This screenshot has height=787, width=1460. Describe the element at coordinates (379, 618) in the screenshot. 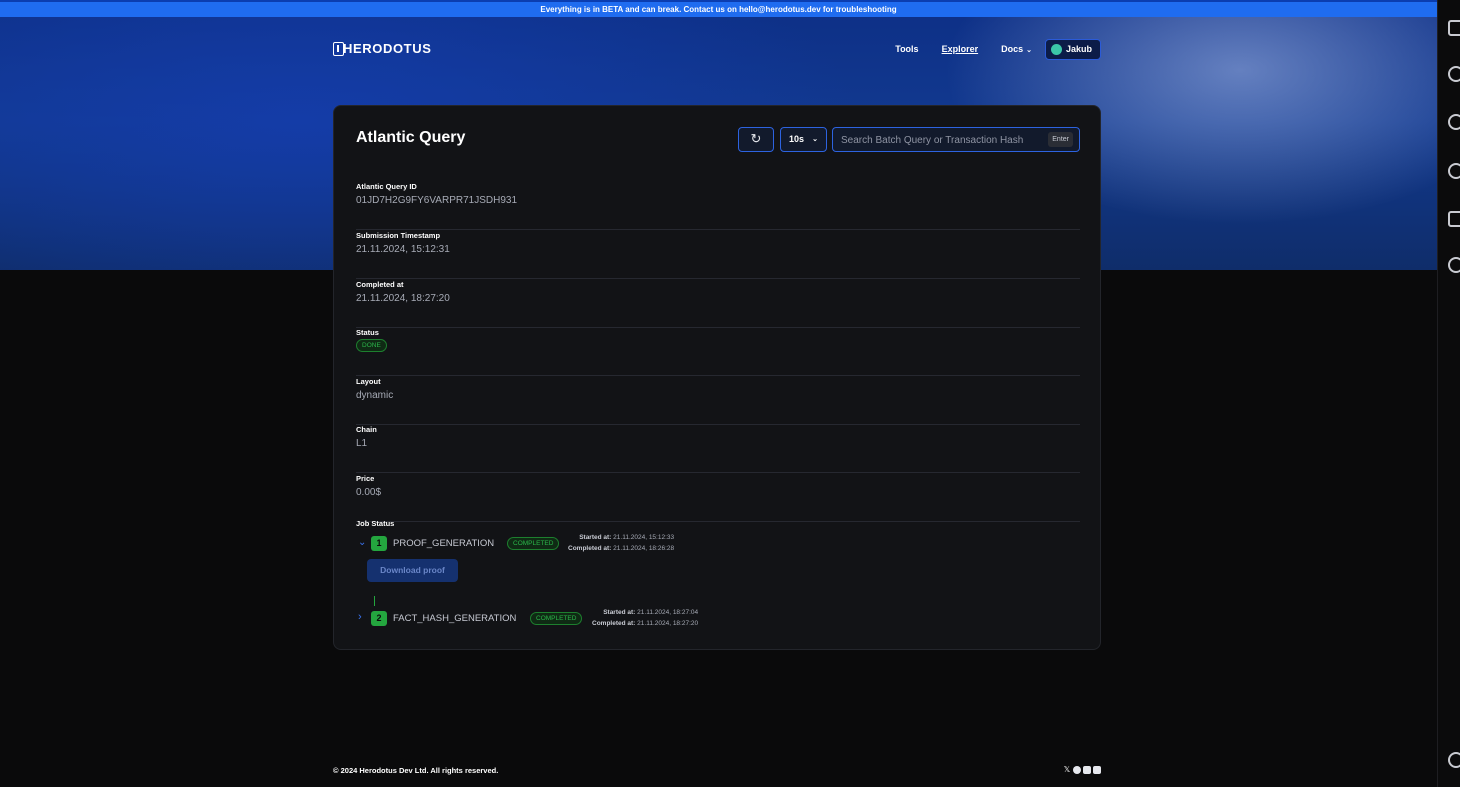

I see `job-number: 2` at that location.